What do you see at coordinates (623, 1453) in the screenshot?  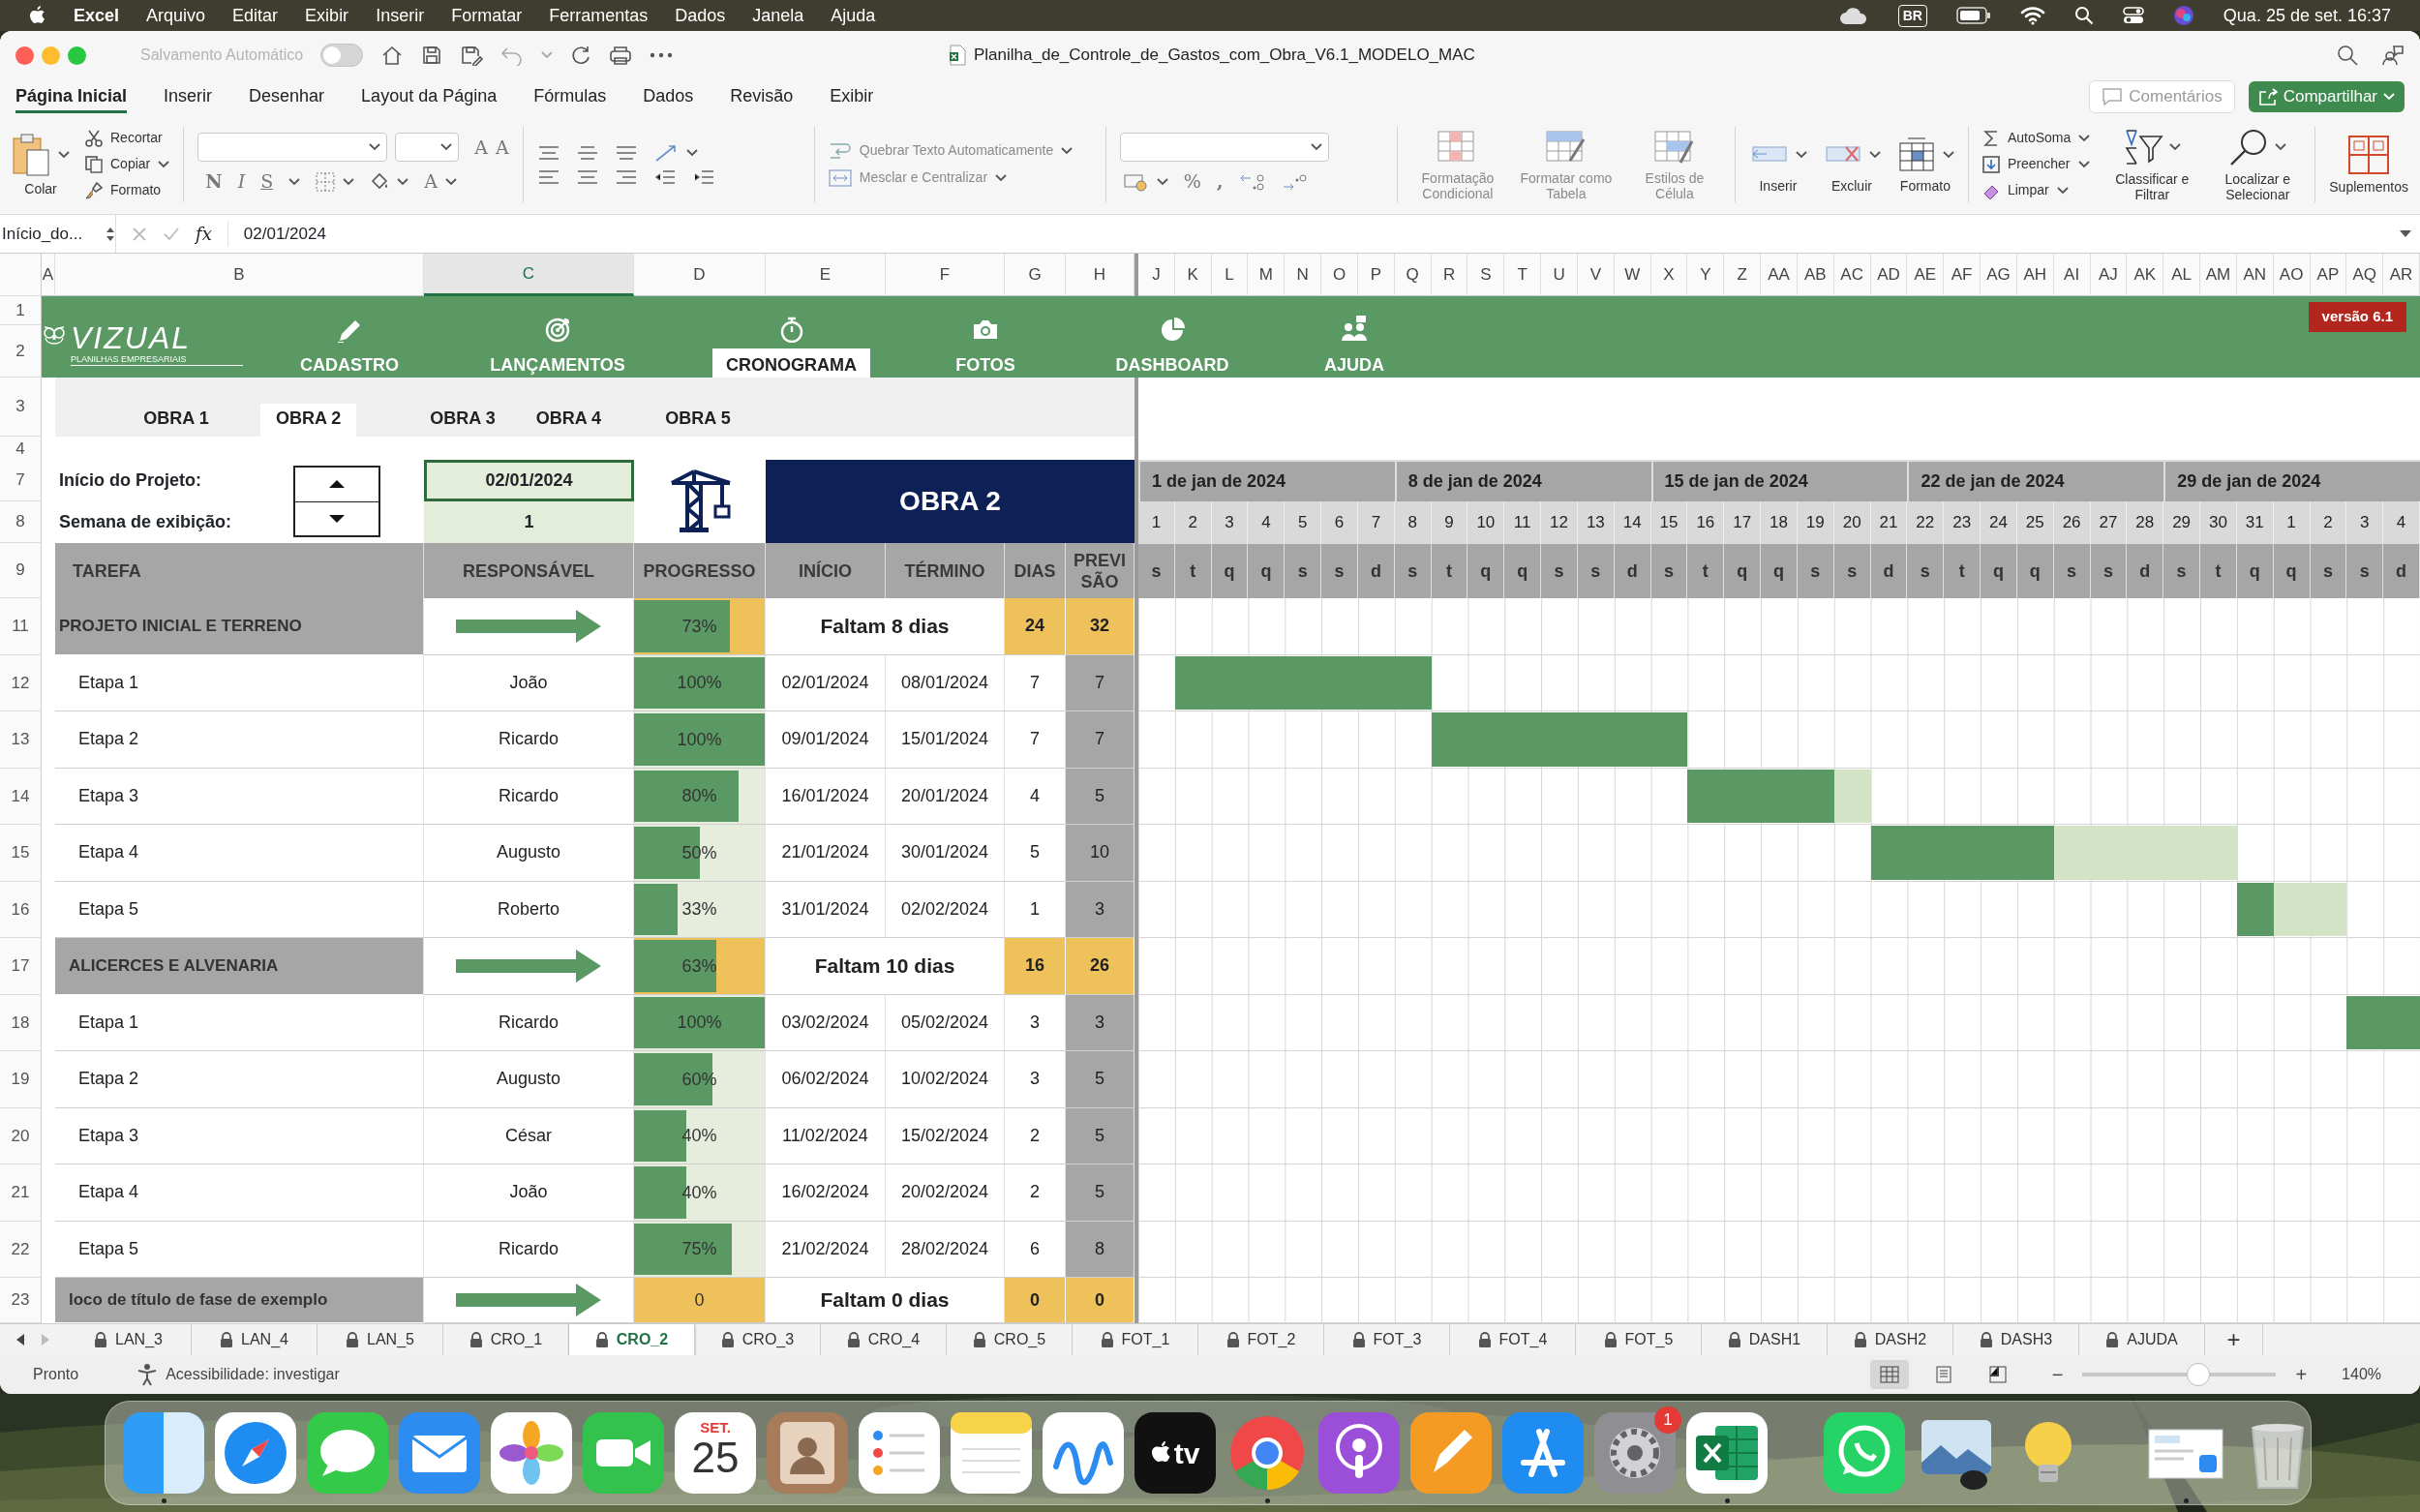 I see `video-camera-icon` at bounding box center [623, 1453].